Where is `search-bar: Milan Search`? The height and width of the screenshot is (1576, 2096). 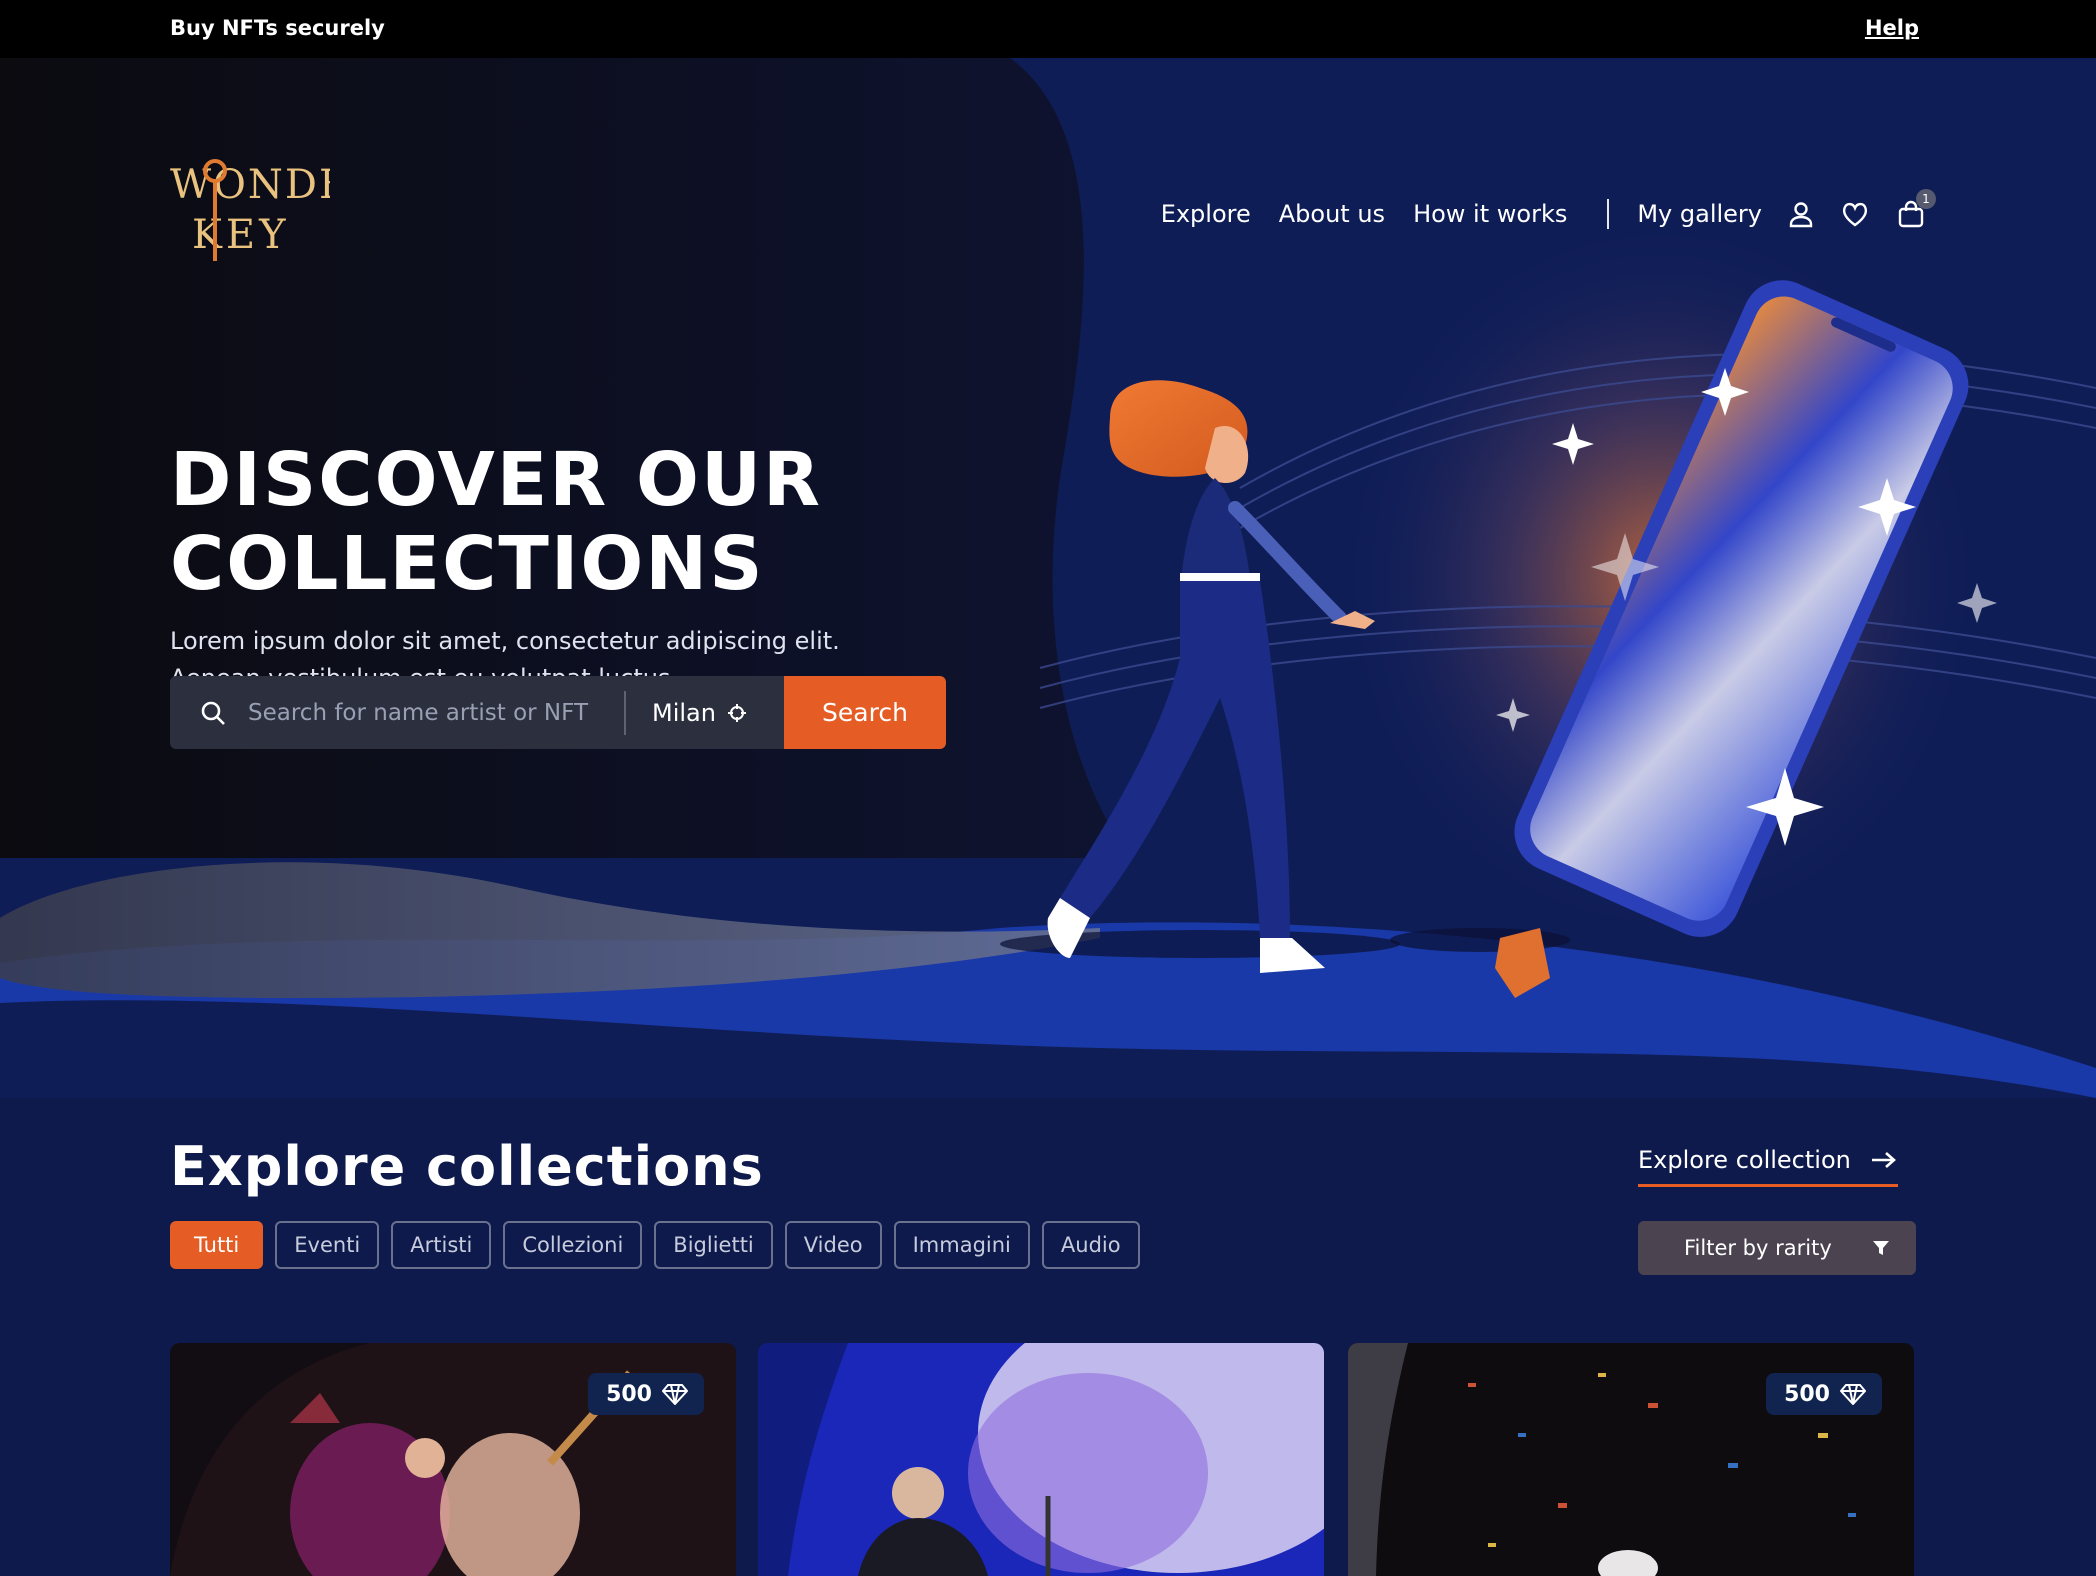
search-bar: Milan Search is located at coordinates (558, 712).